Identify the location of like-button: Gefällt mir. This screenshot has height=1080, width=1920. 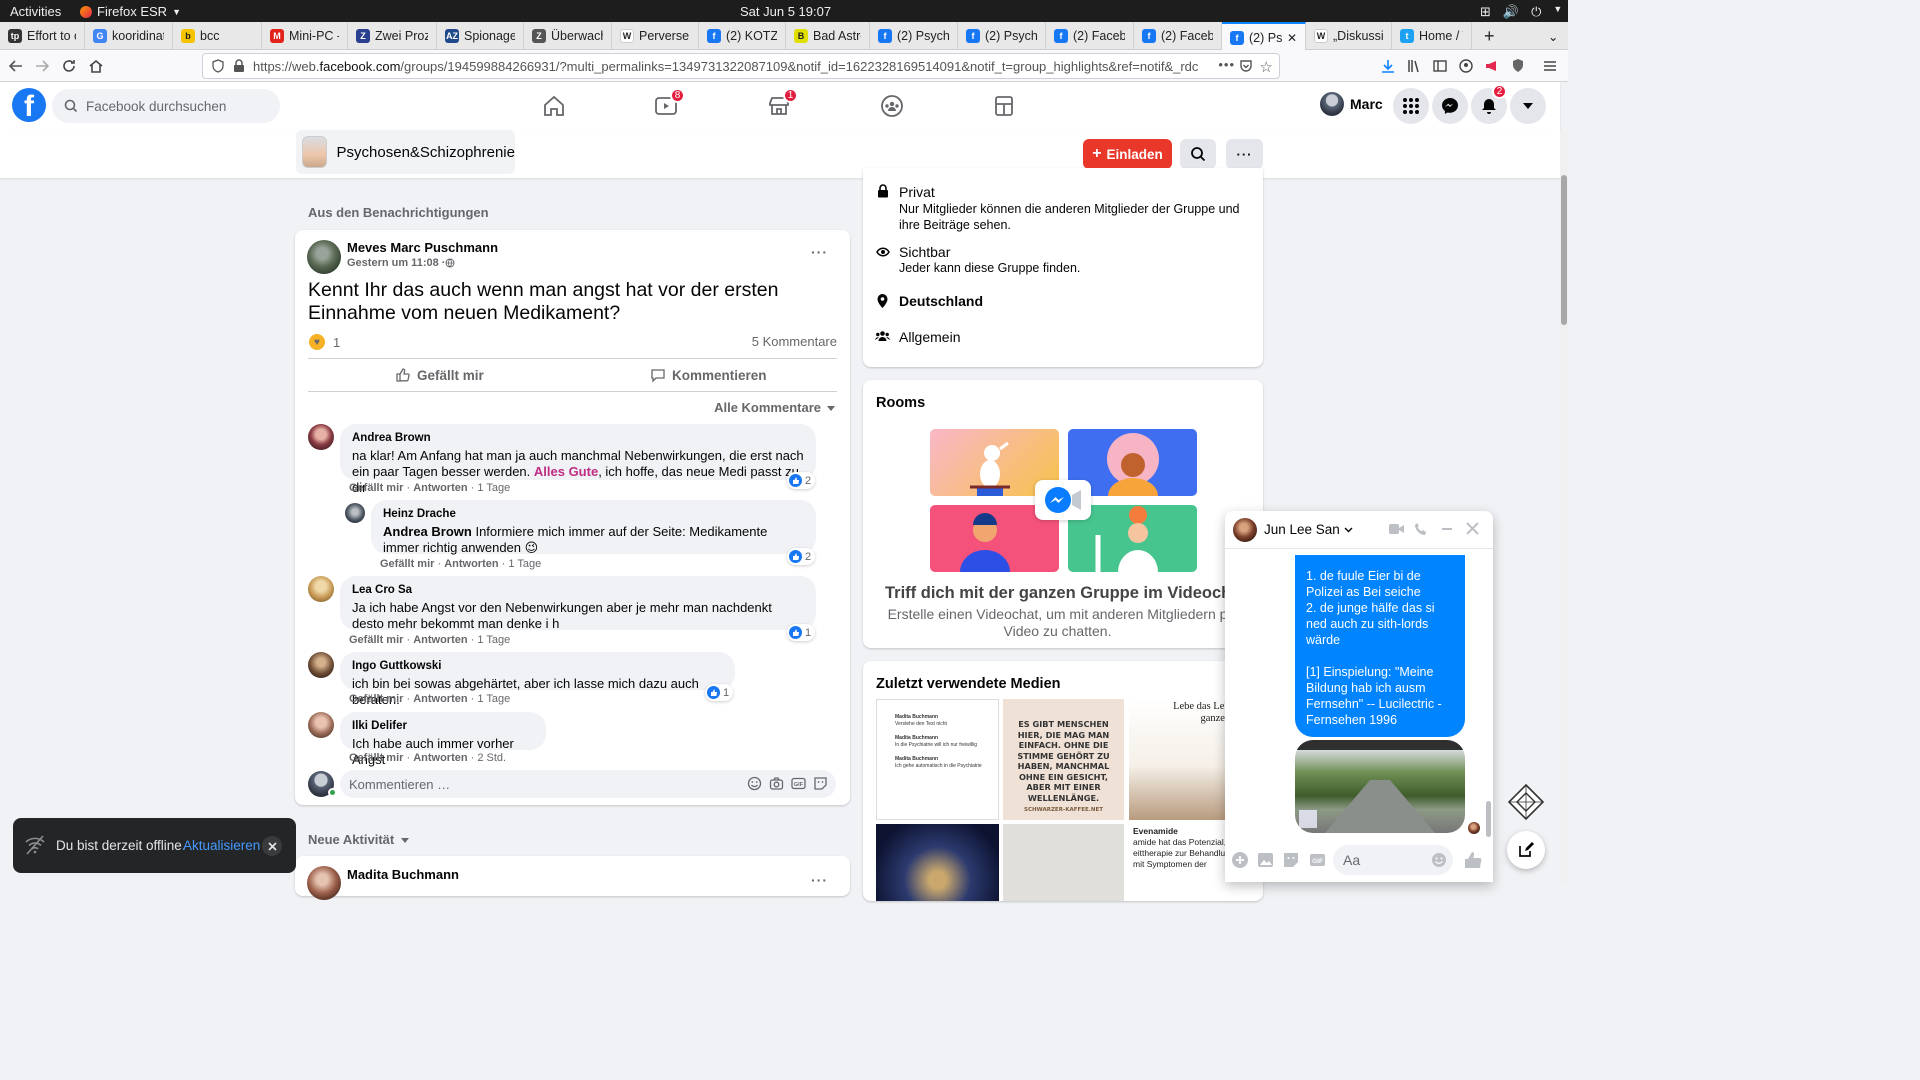
(439, 375).